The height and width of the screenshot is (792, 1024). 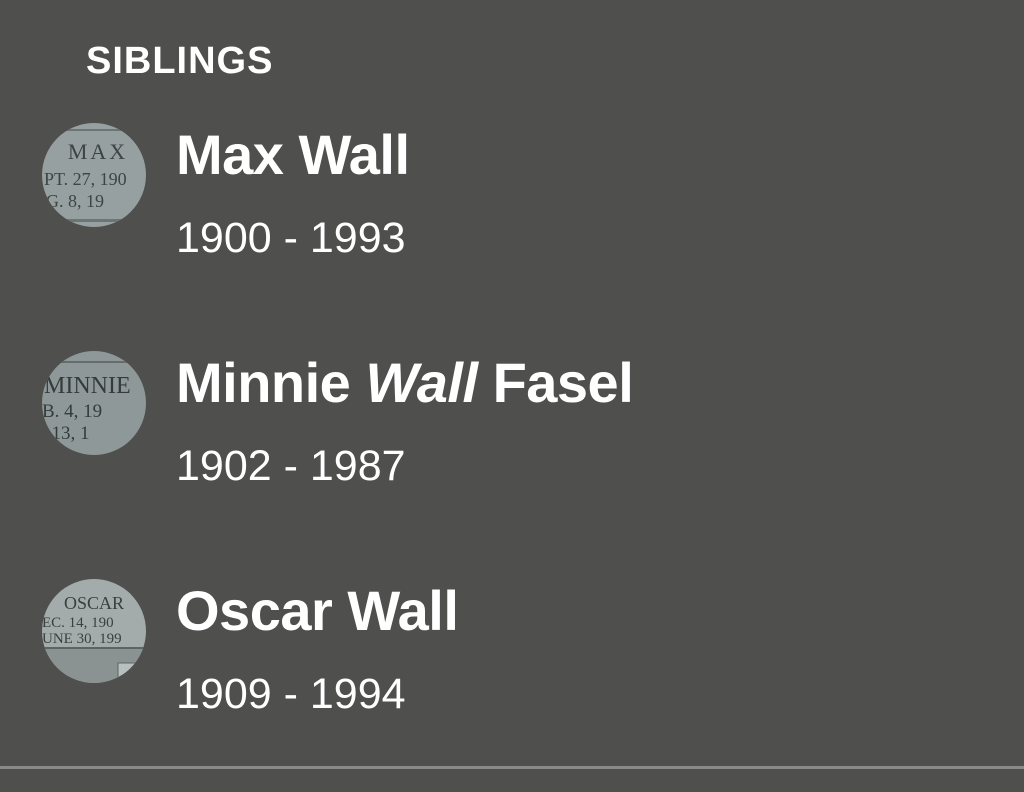 What do you see at coordinates (291, 694) in the screenshot?
I see `life-dates: 1909 - 1994` at bounding box center [291, 694].